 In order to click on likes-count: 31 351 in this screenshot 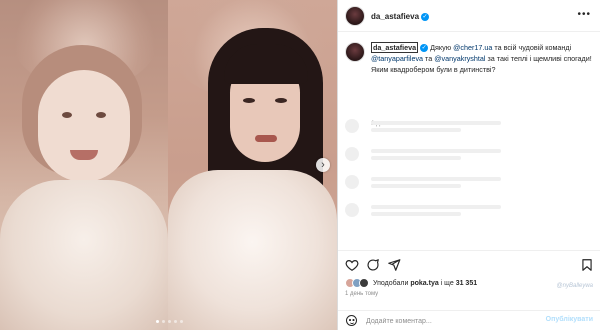, I will do `click(466, 283)`.